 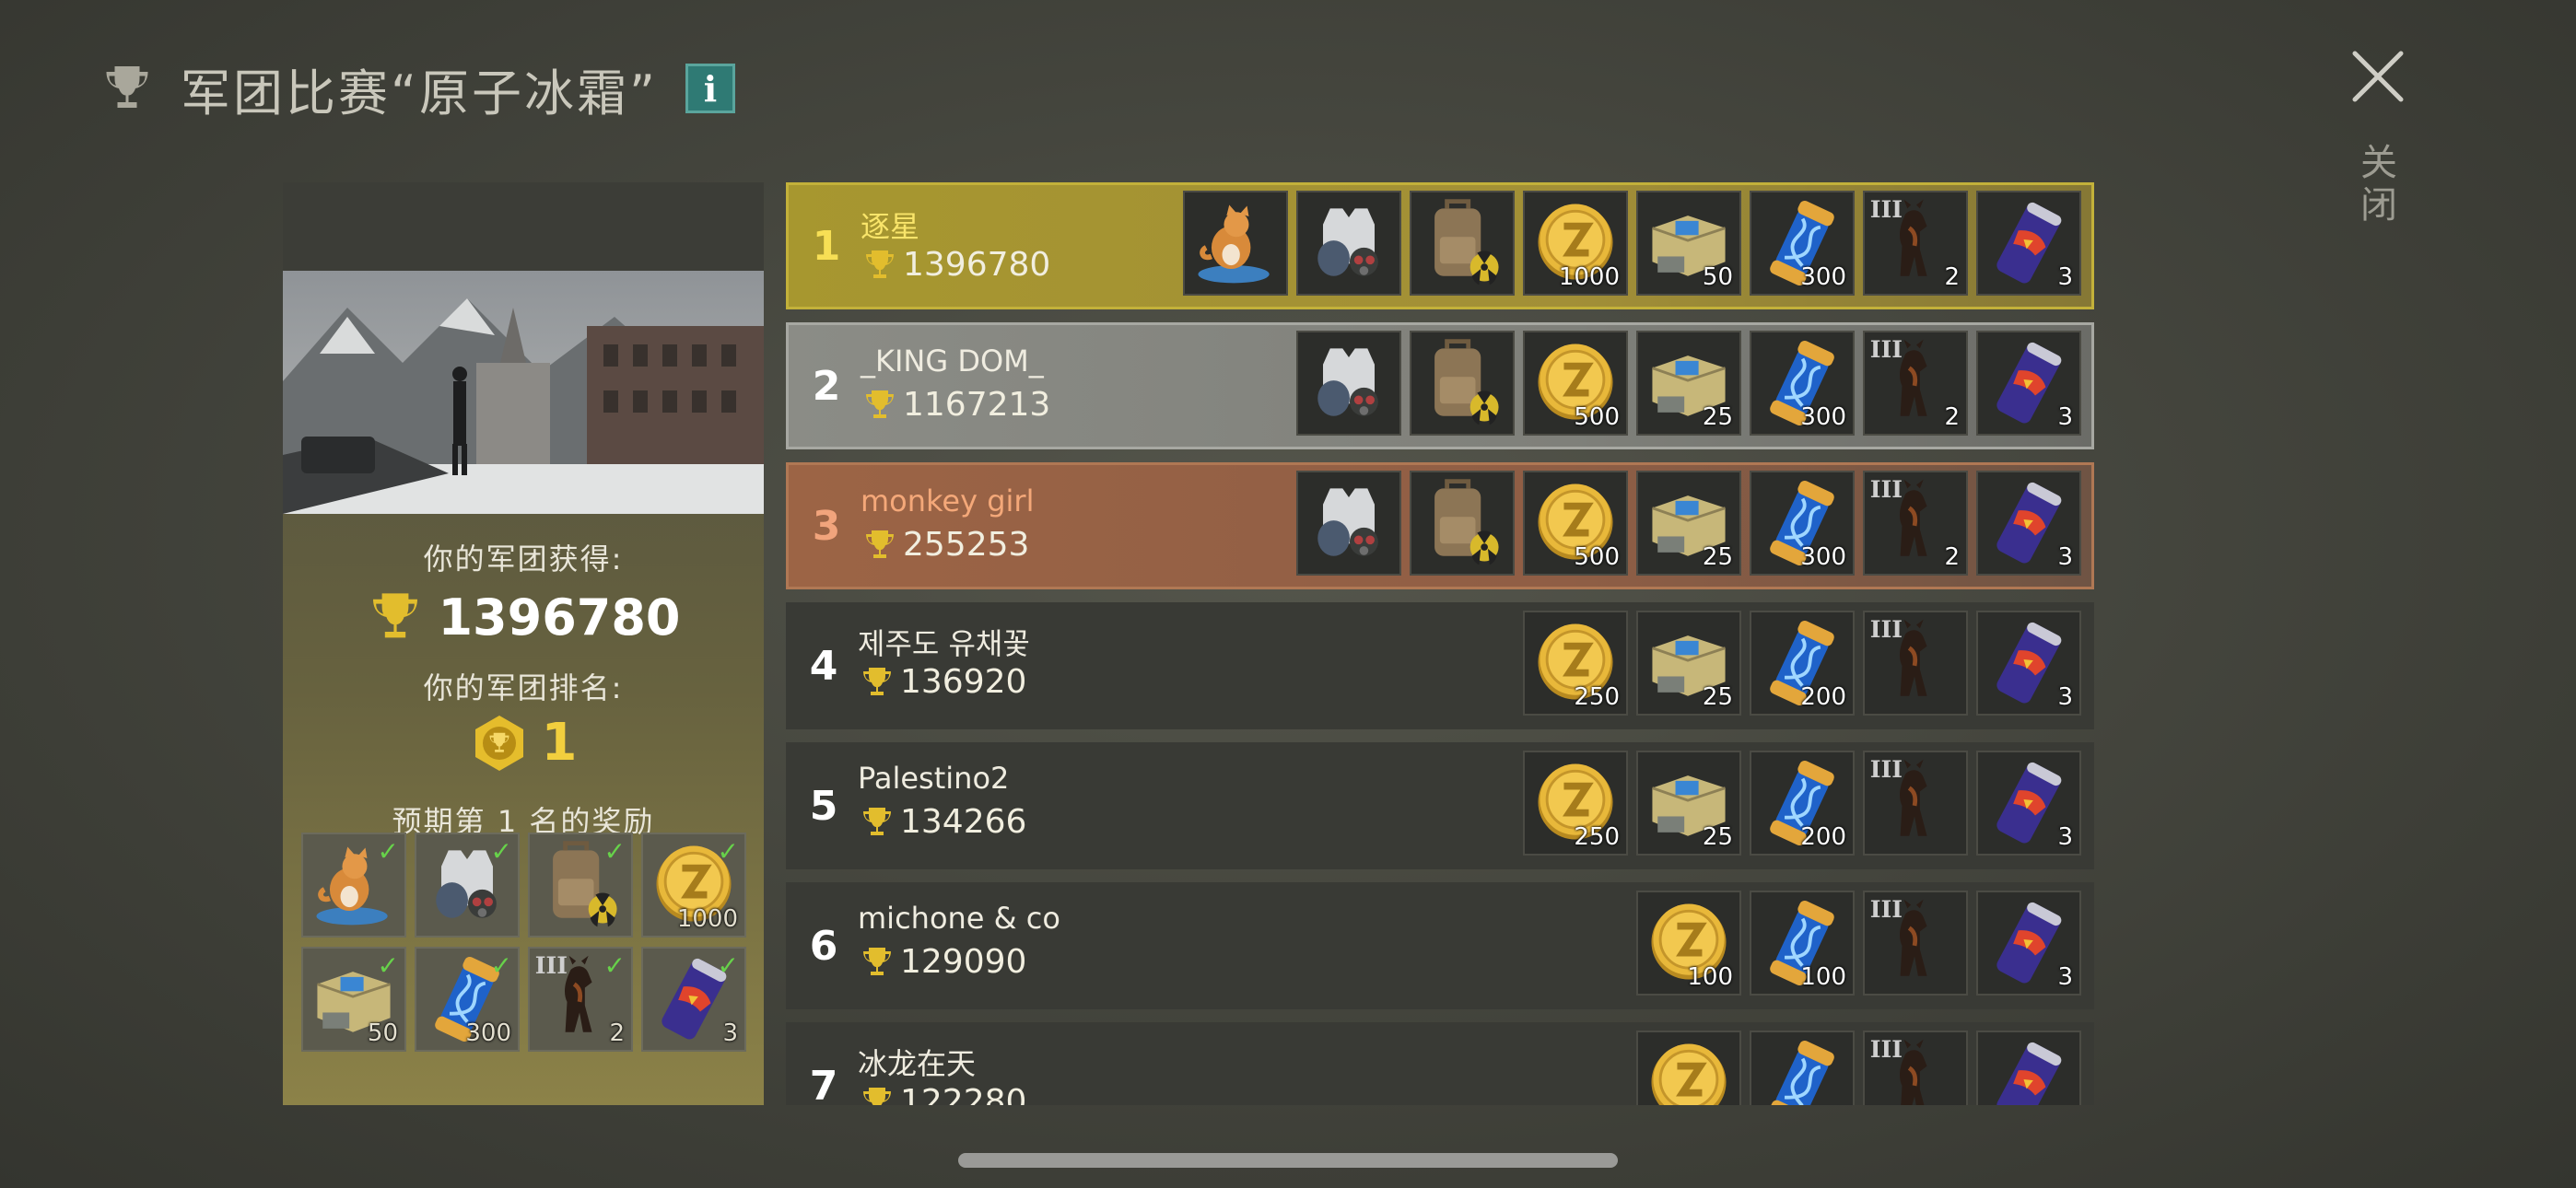 I want to click on rank-value: 1, so click(x=559, y=743).